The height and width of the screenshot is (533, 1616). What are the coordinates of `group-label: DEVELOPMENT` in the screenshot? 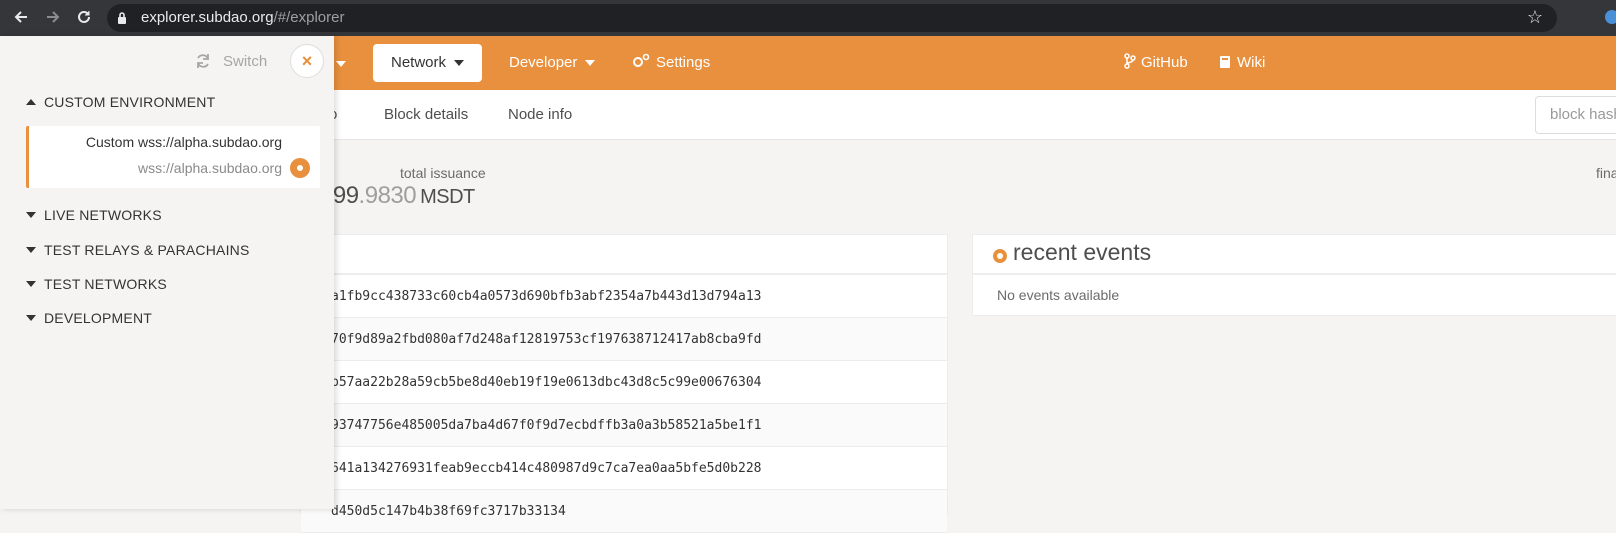 It's located at (98, 318).